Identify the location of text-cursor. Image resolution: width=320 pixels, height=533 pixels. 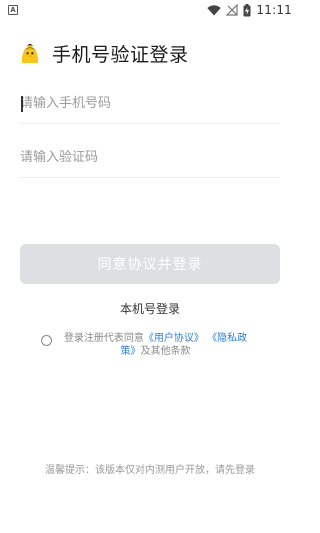
(22, 104).